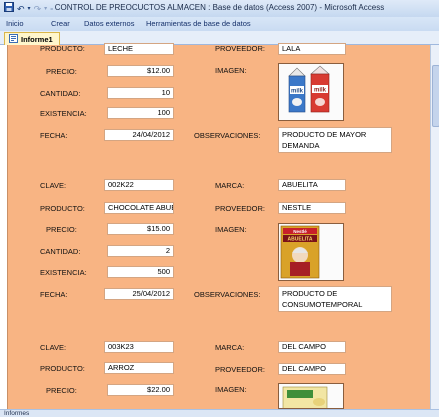 This screenshot has height=418, width=439. Describe the element at coordinates (60, 23) in the screenshot. I see `tab-crear: Crear` at that location.